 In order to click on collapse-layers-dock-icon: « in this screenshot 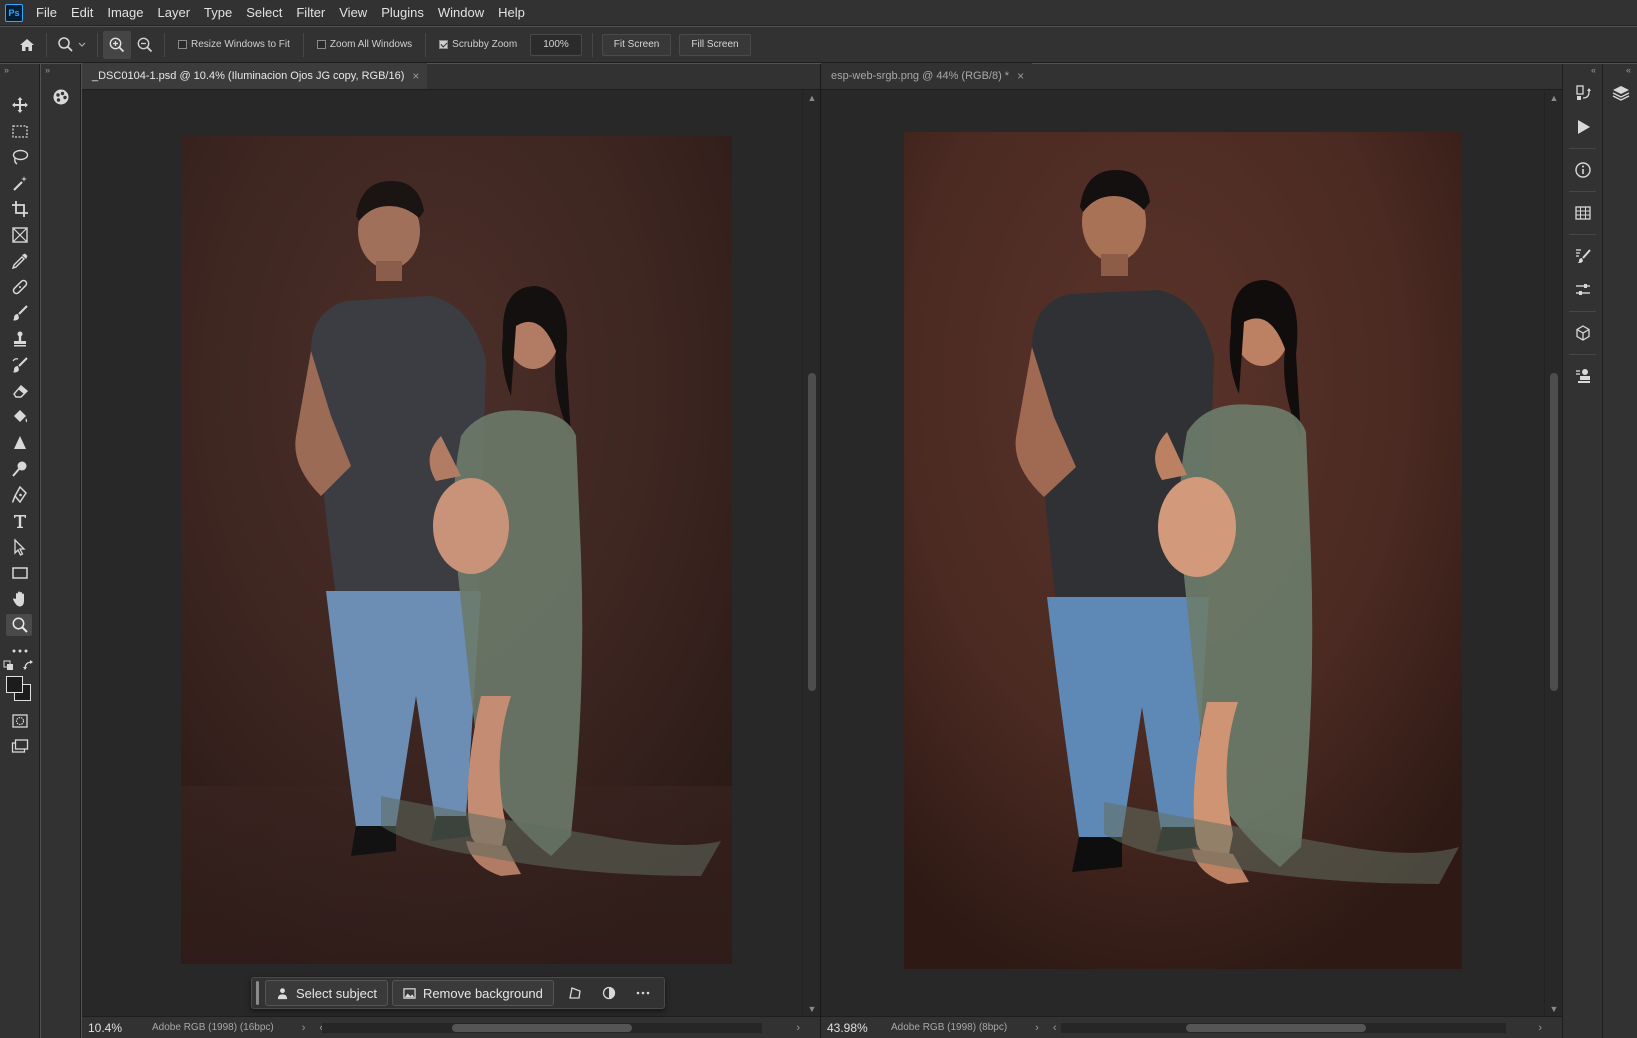, I will do `click(1620, 70)`.